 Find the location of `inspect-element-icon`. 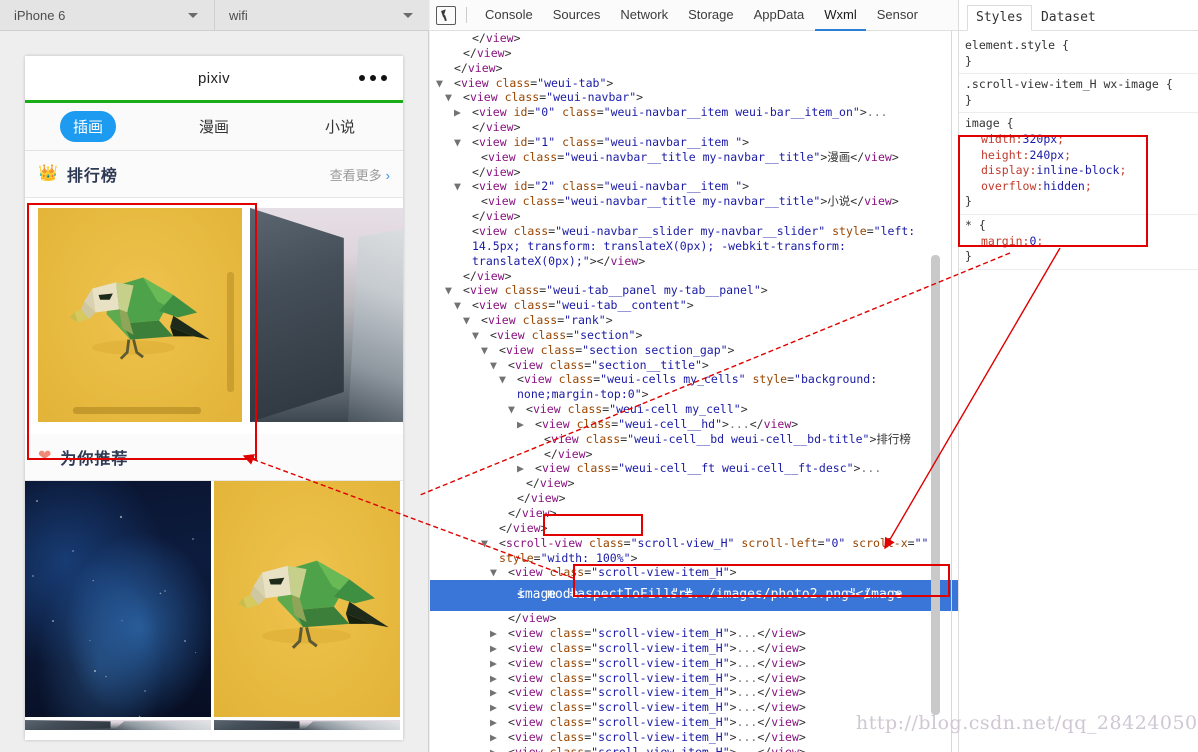

inspect-element-icon is located at coordinates (446, 15).